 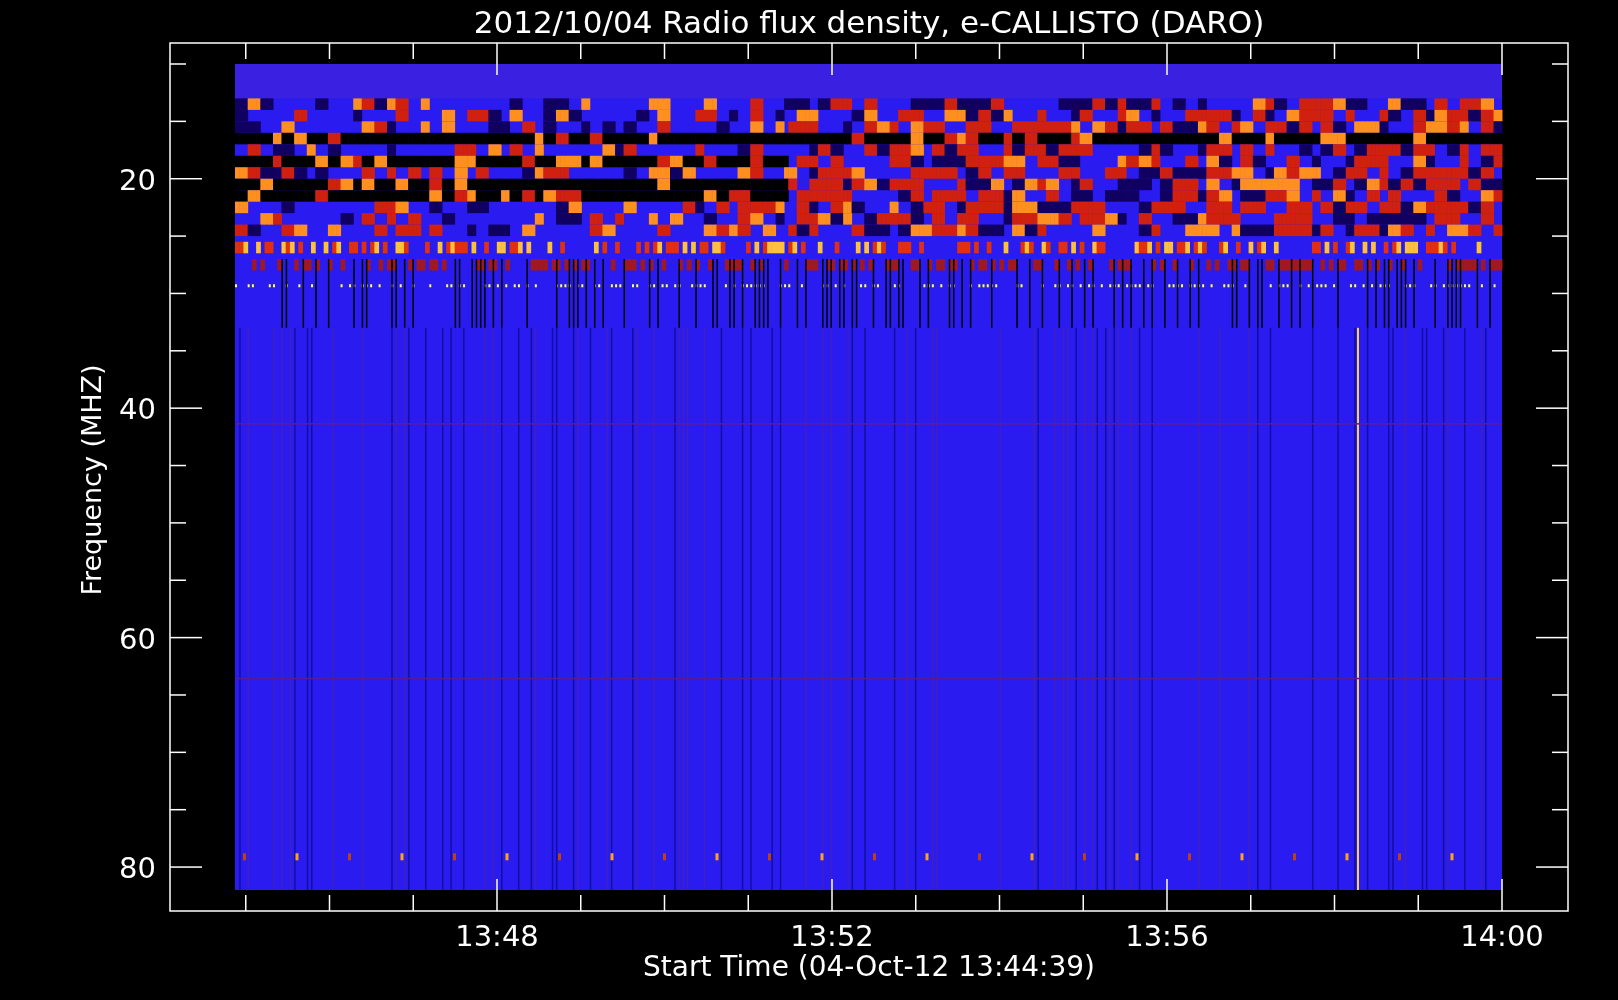 What do you see at coordinates (137, 179) in the screenshot?
I see `axis-tick-label: 20` at bounding box center [137, 179].